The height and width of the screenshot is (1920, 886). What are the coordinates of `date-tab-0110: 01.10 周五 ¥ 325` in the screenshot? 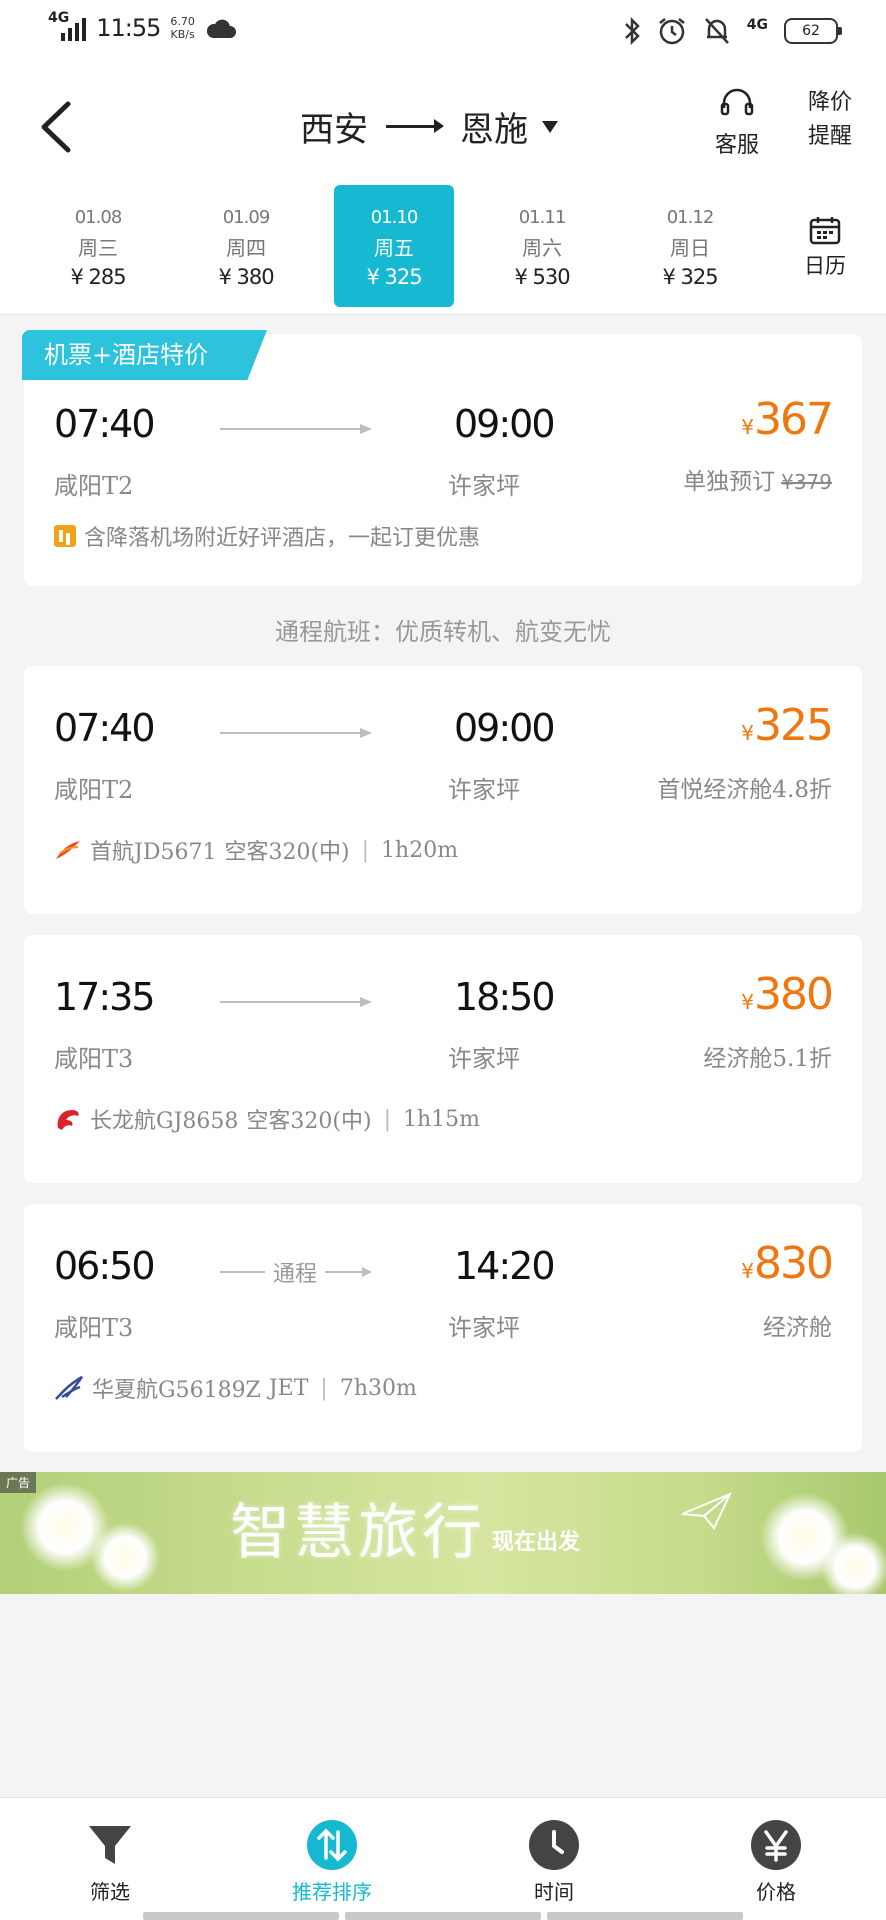 It's located at (394, 246).